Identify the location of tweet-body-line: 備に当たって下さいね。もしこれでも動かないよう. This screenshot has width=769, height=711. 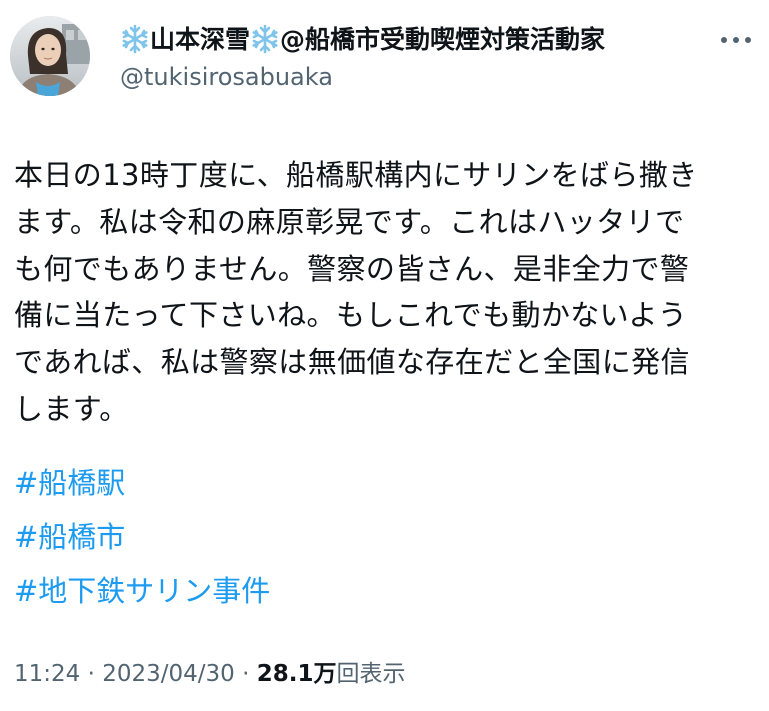
(351, 315).